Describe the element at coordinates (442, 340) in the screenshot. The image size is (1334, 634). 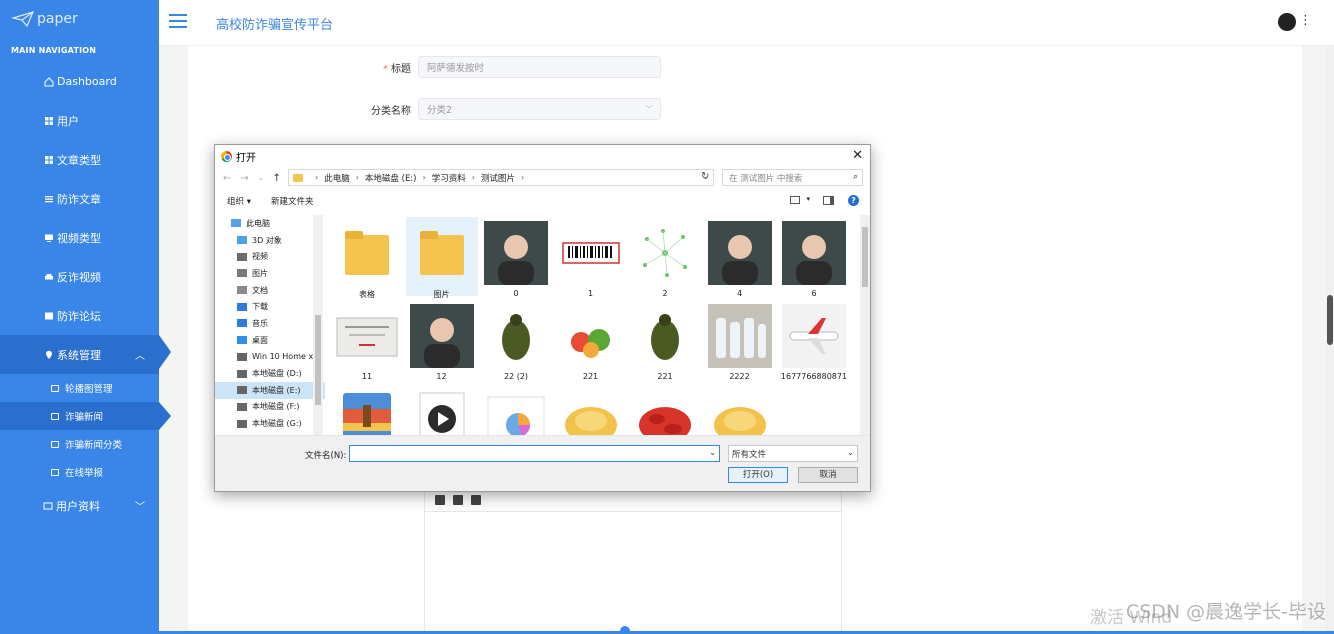
I see `file-item: 12` at that location.